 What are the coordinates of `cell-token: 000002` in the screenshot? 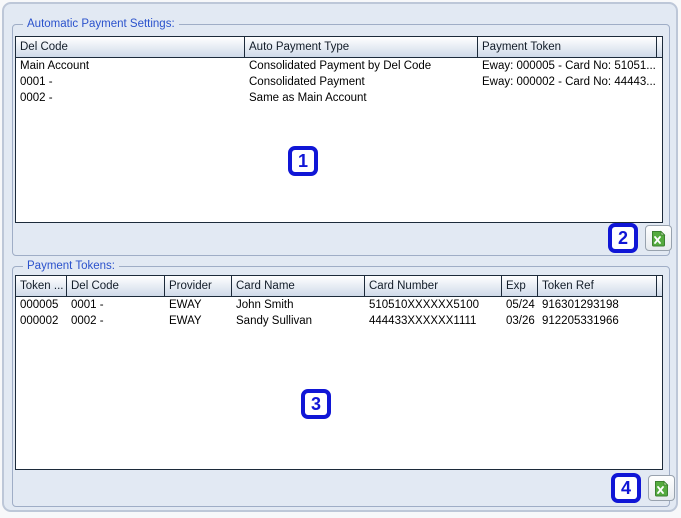 It's located at (39, 321).